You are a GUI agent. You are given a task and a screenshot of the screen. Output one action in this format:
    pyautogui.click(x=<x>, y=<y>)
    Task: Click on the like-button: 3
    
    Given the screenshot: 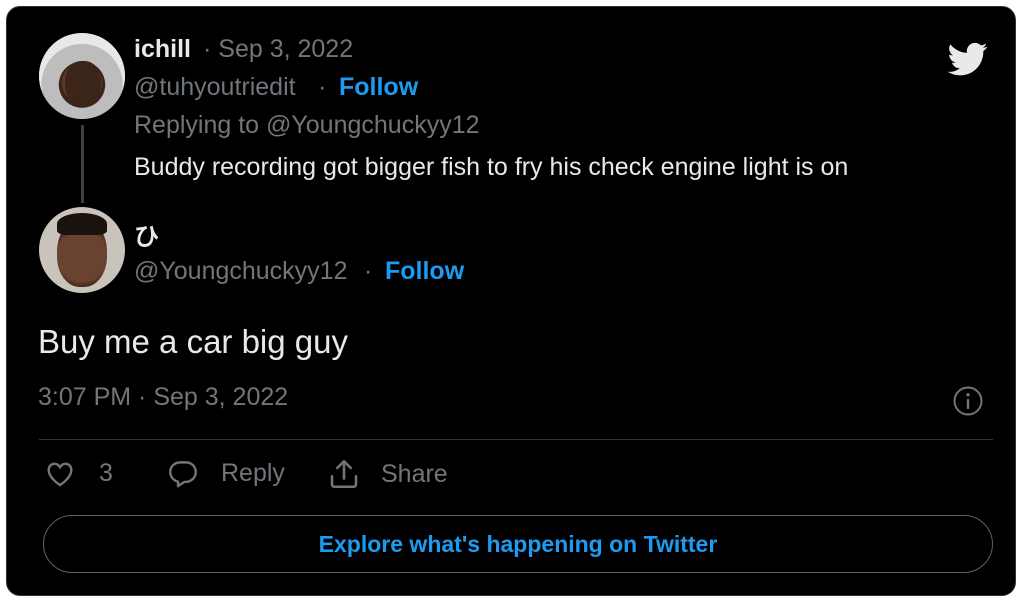 What is the action you would take?
    pyautogui.click(x=78, y=473)
    